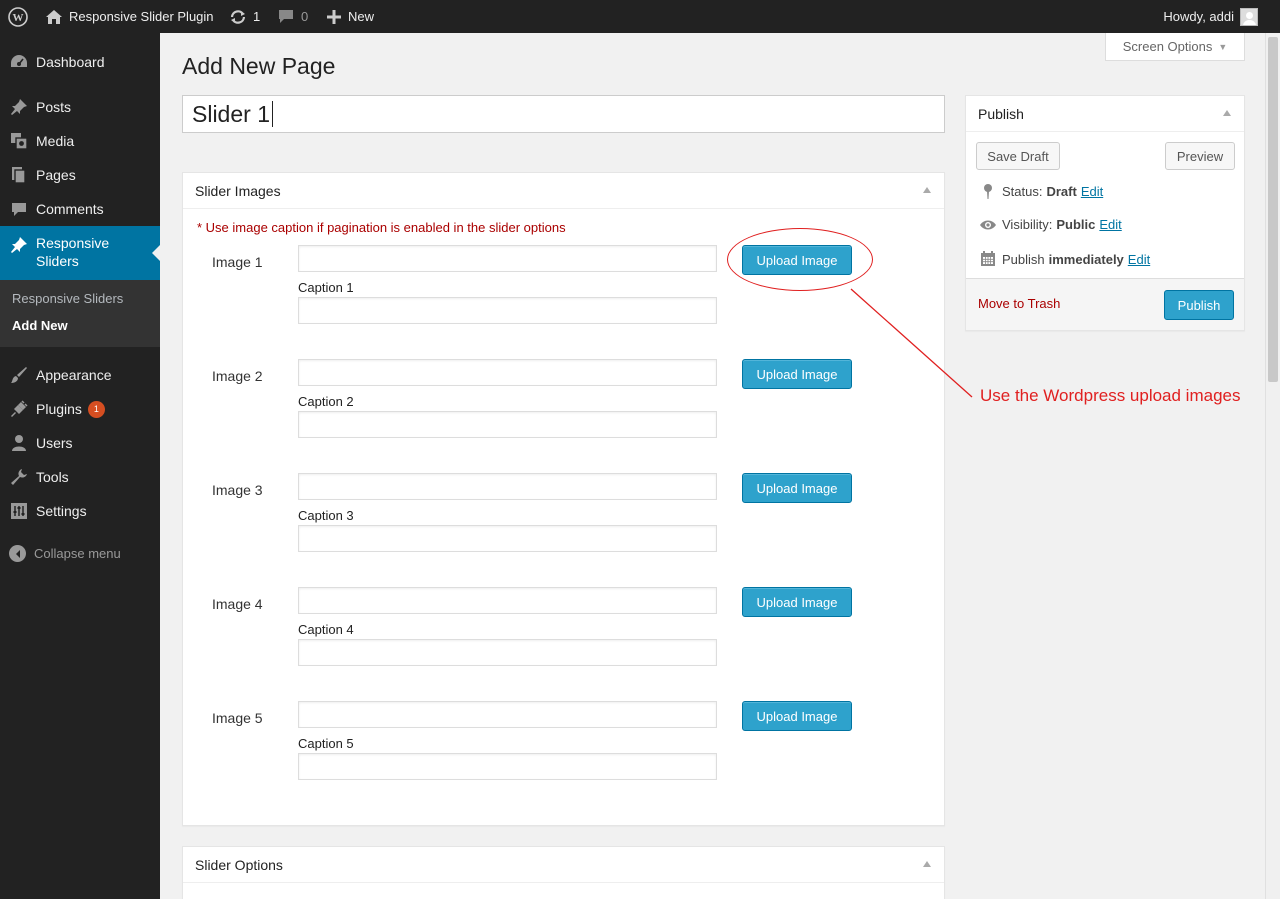 This screenshot has width=1280, height=899. What do you see at coordinates (237, 262) in the screenshot?
I see `image-label: Image 1` at bounding box center [237, 262].